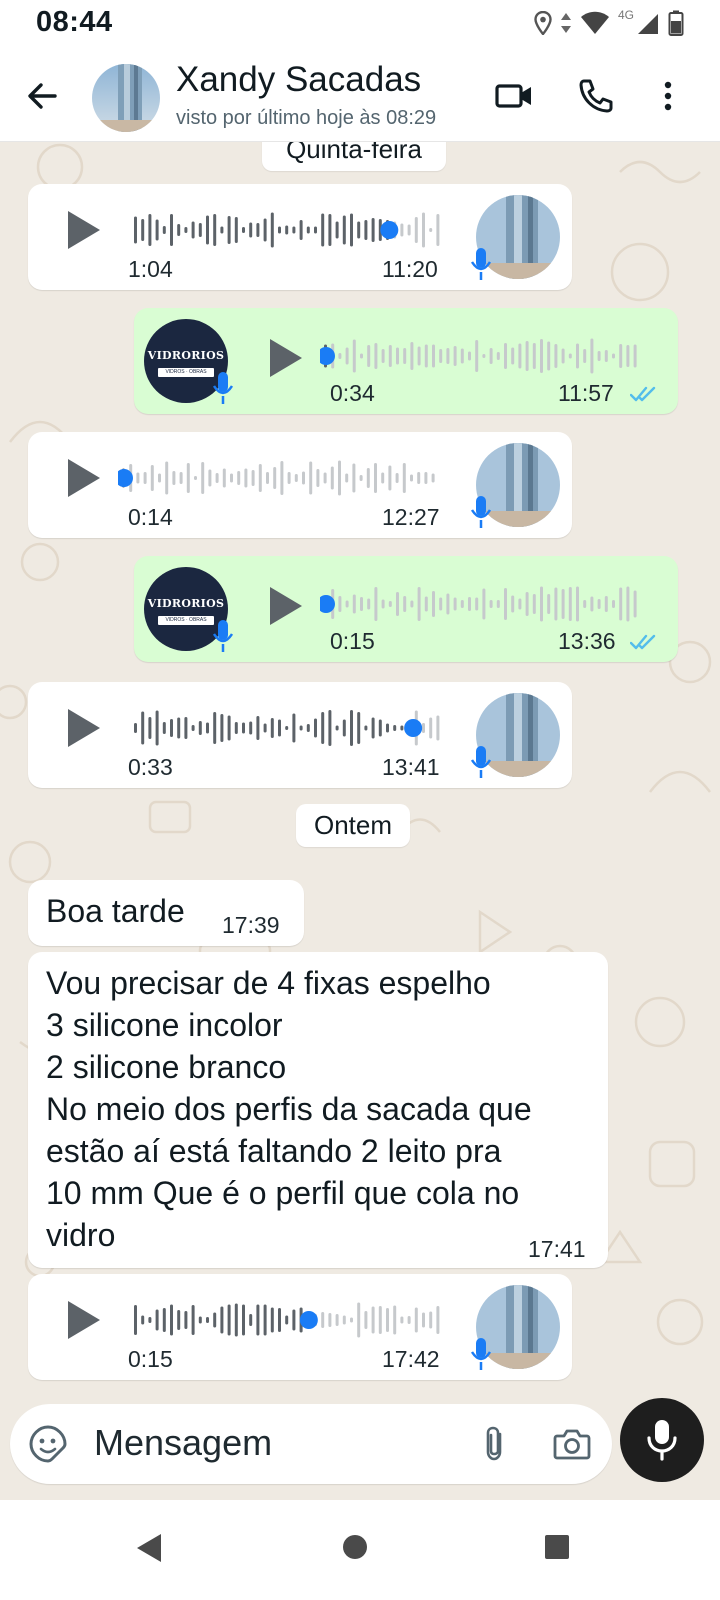 This screenshot has width=720, height=1600. What do you see at coordinates (411, 517) in the screenshot?
I see `message-time: 12:27` at bounding box center [411, 517].